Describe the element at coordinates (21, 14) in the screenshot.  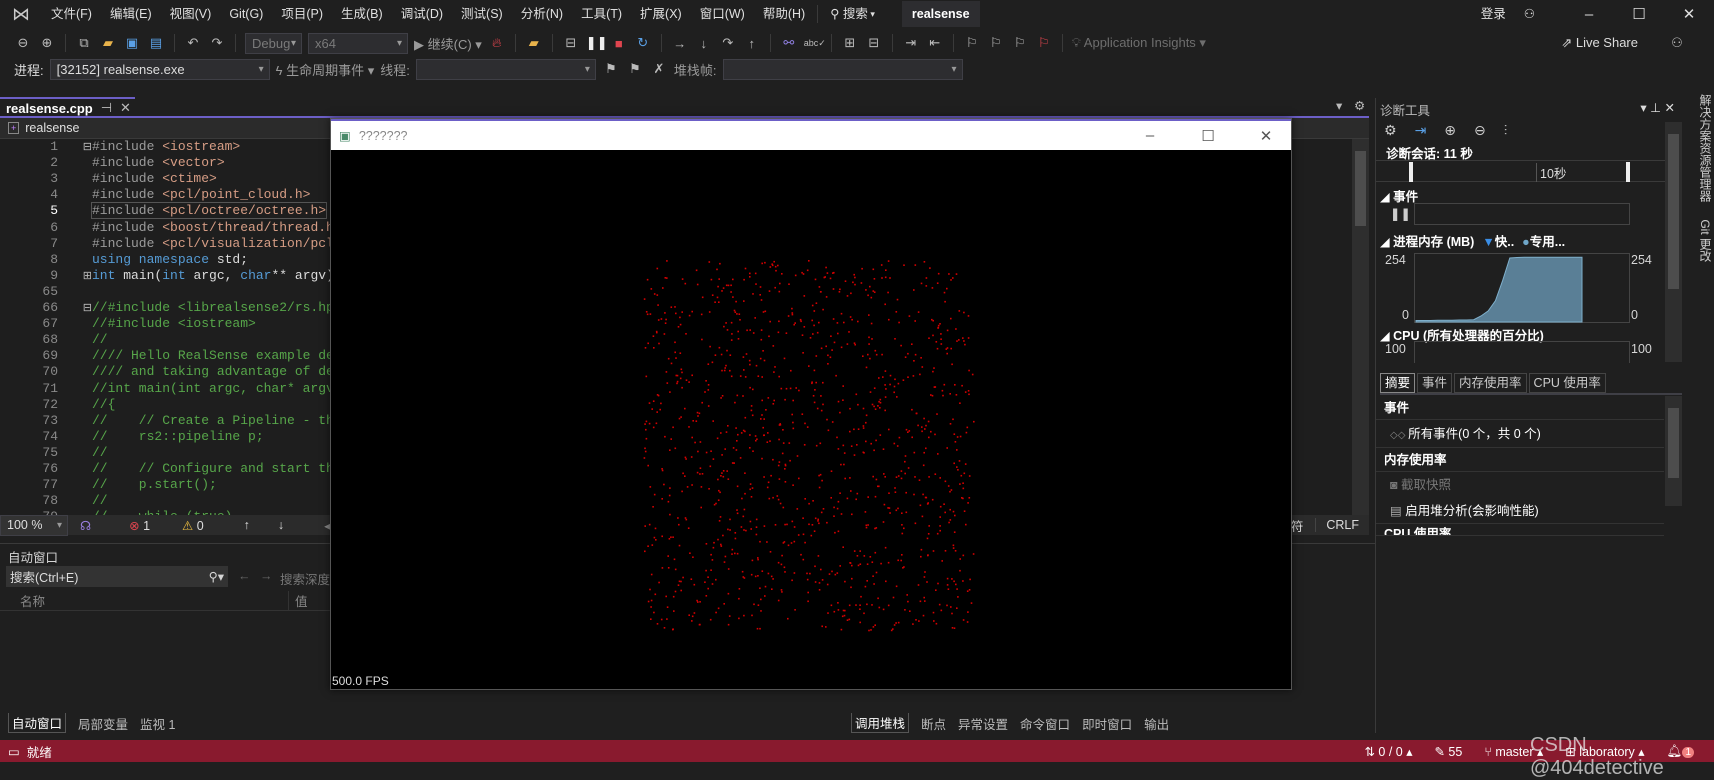
I see `visual-studio-logo: ⋈` at that location.